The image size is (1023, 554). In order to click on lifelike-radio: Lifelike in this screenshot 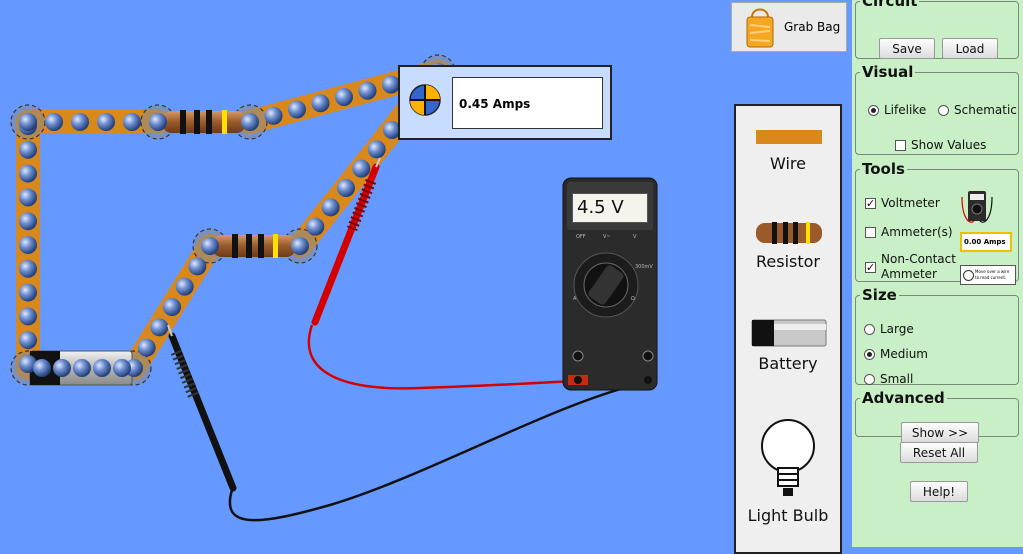, I will do `click(897, 110)`.